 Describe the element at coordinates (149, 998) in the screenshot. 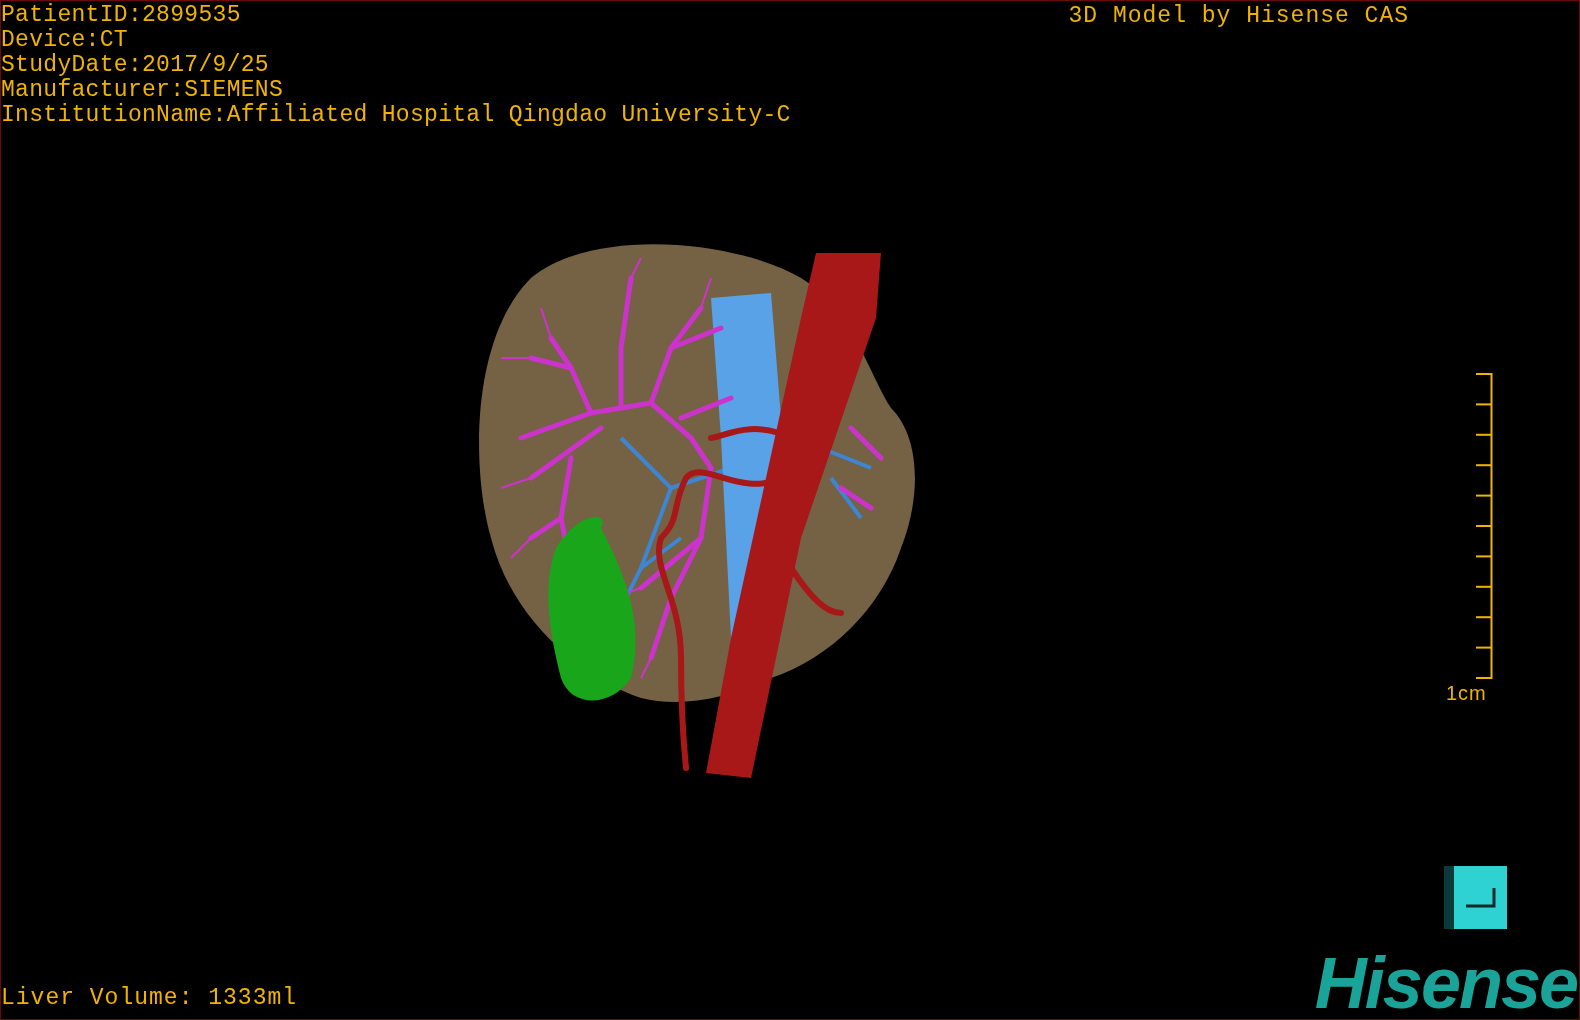

I see `liver-volume-text: Liver Volume: 1333ml` at that location.